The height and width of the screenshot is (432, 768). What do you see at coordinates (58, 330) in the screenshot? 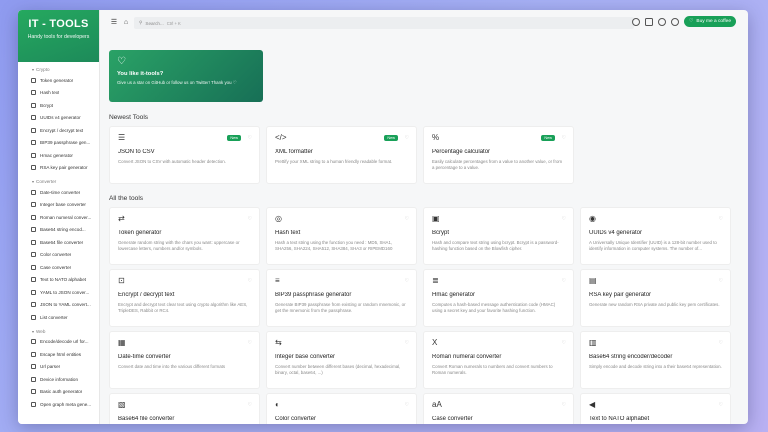
I see `sidebar-section-header: ▾ Web` at bounding box center [58, 330].